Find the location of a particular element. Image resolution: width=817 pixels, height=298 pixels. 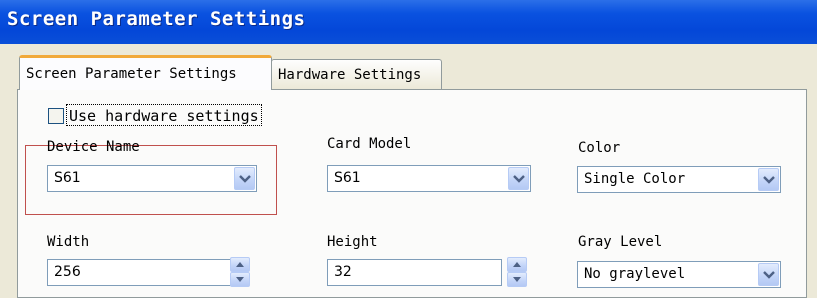

color-label: Color is located at coordinates (599, 148).